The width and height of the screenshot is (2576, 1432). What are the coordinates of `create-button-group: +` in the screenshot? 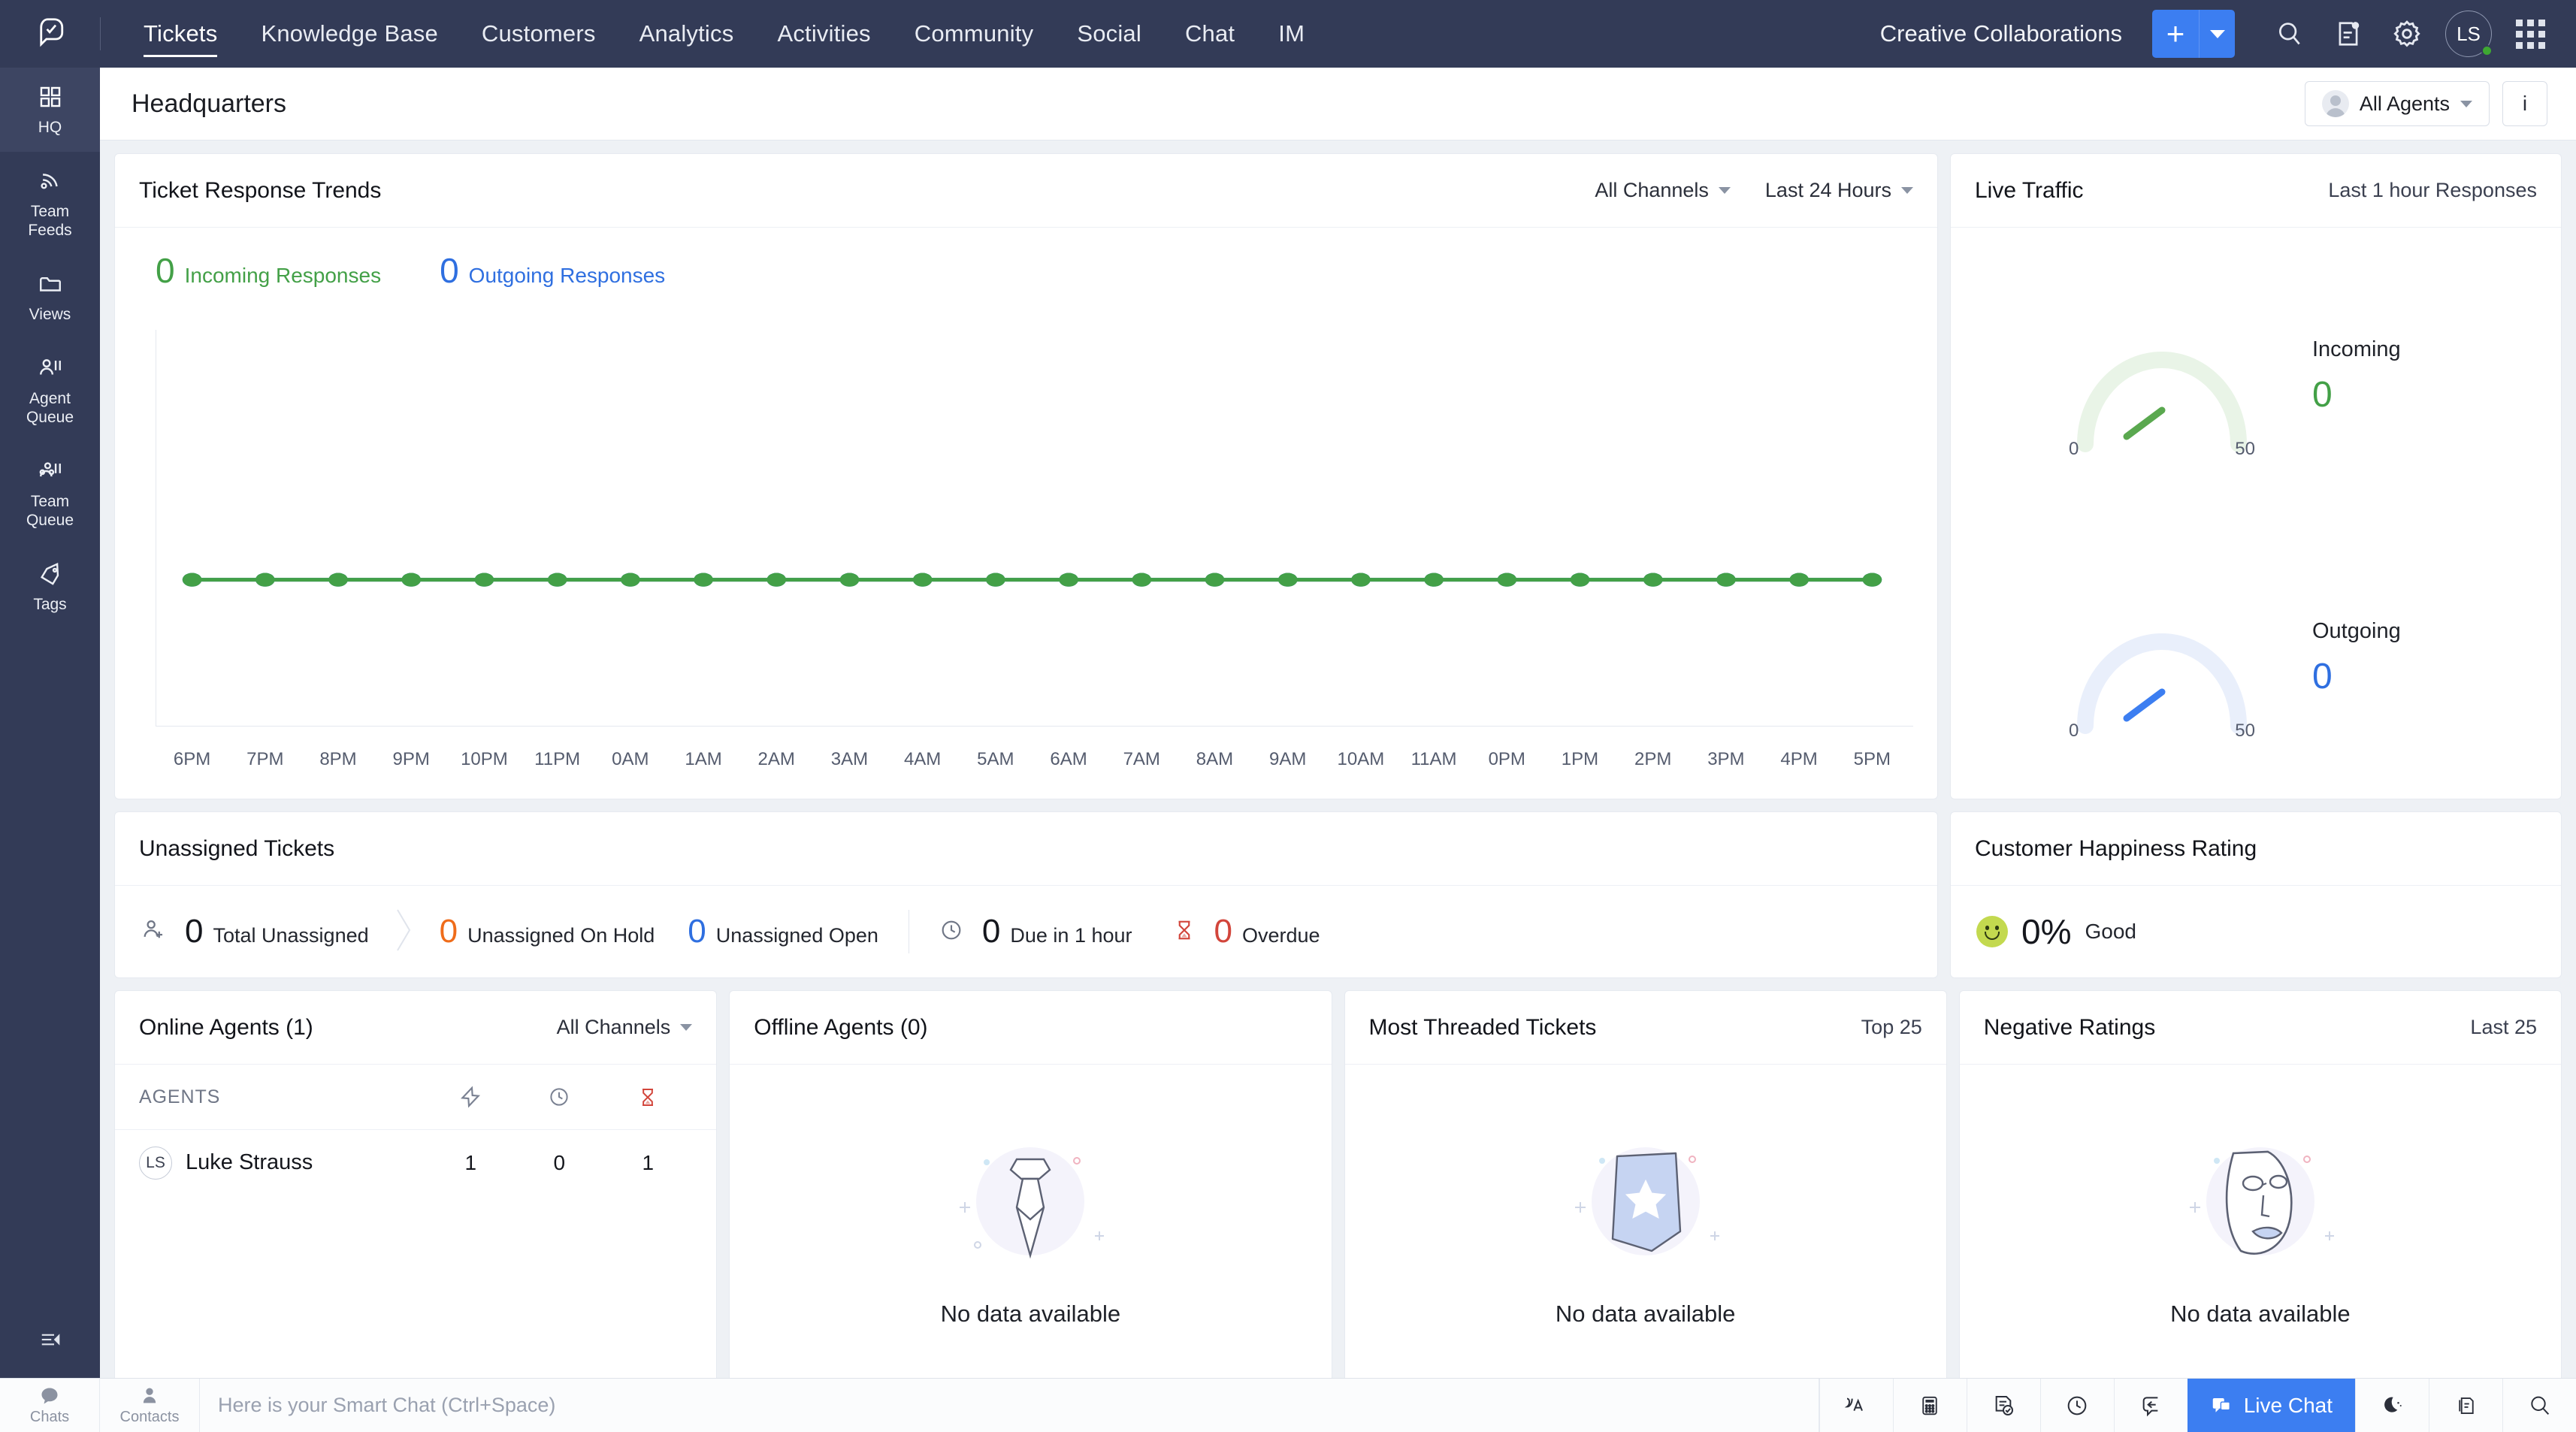 It's located at (2194, 34).